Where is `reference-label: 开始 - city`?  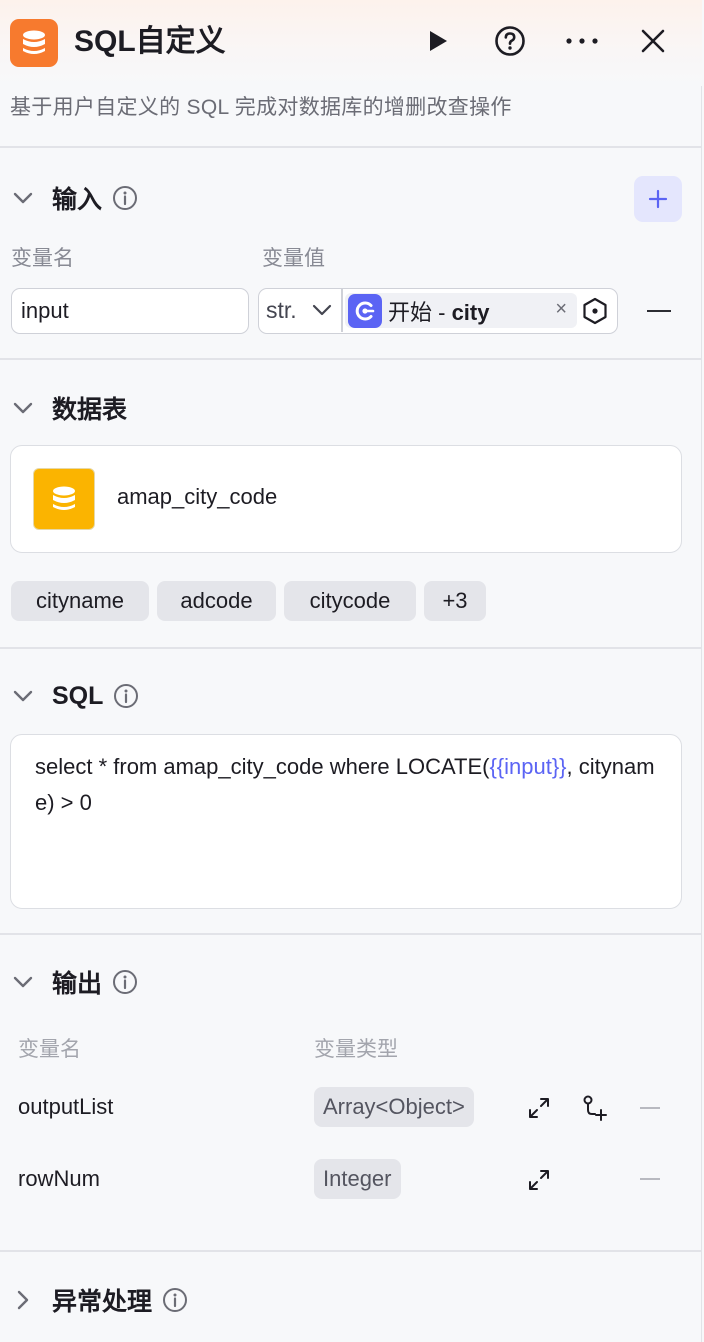
reference-label: 开始 - city is located at coordinates (438, 311).